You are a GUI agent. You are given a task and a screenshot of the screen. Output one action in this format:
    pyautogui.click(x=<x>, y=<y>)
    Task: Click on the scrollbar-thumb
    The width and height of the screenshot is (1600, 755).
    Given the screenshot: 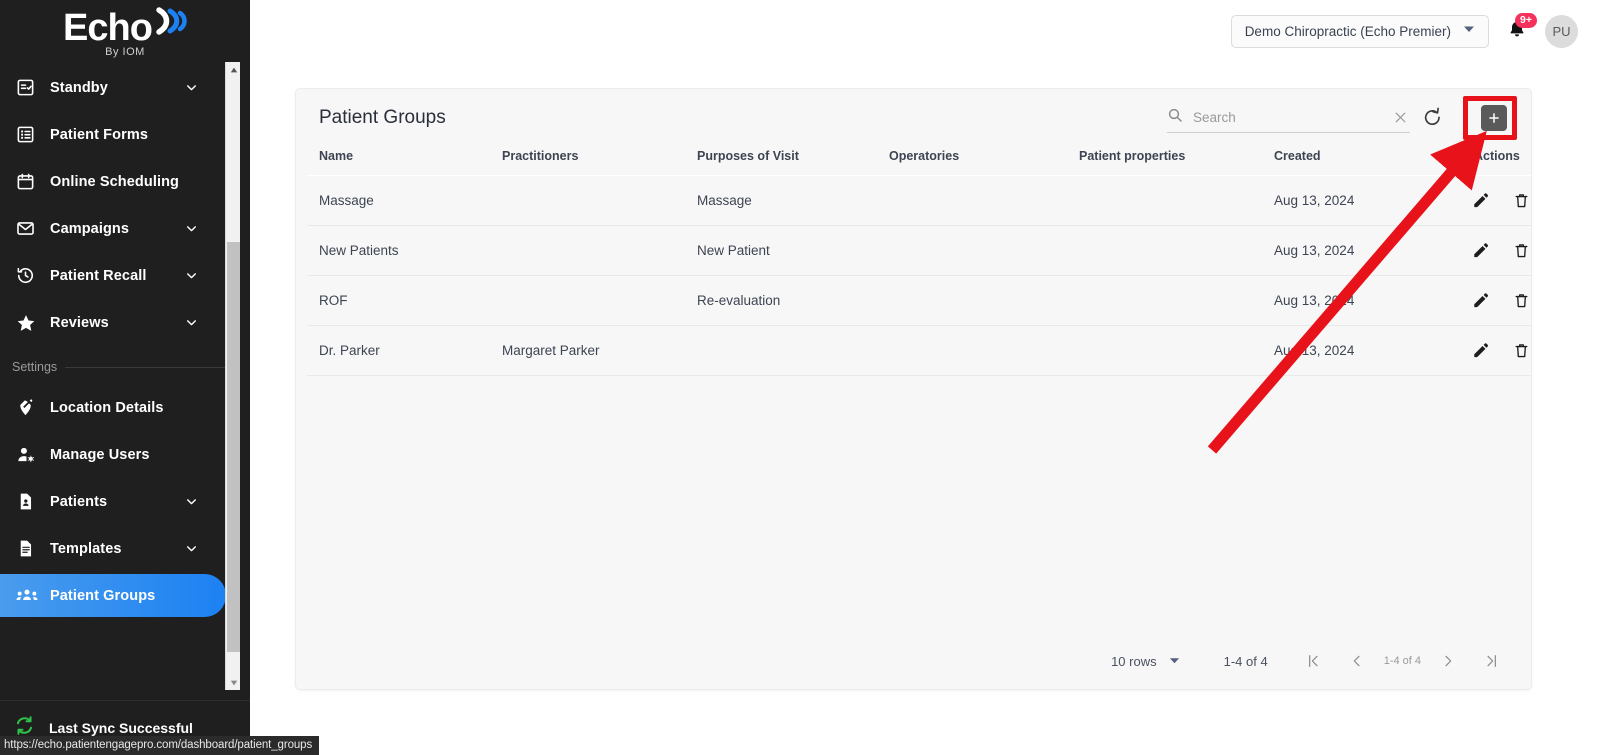 What is the action you would take?
    pyautogui.click(x=233, y=447)
    